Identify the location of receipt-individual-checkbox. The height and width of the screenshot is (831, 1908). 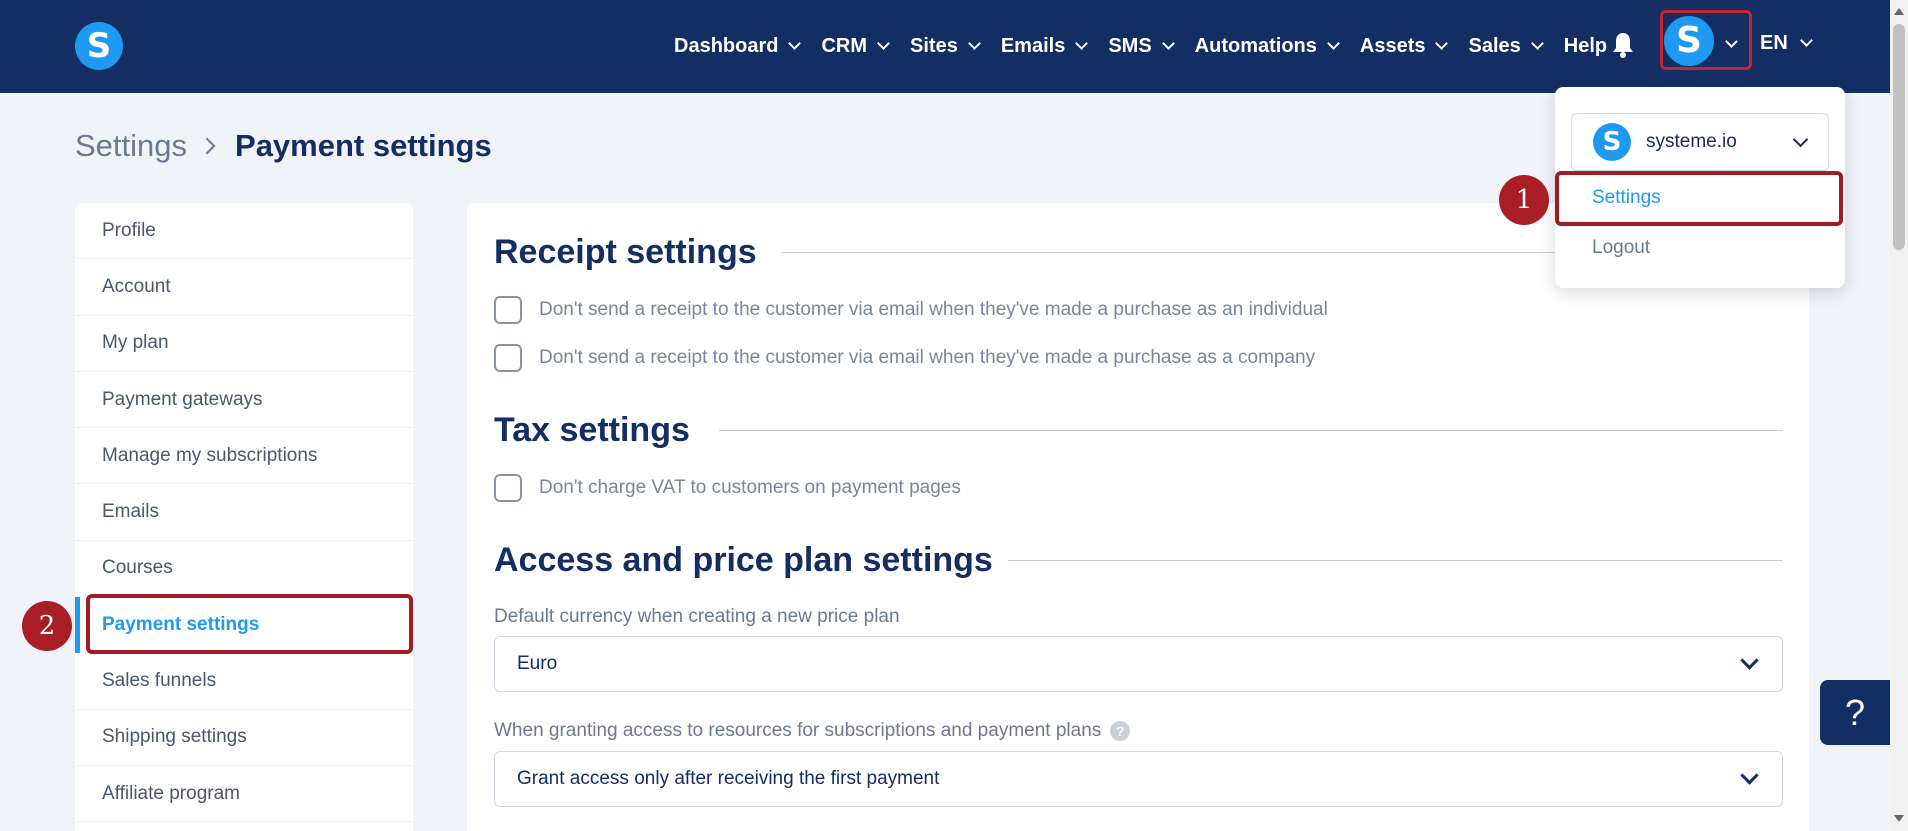
(508, 310).